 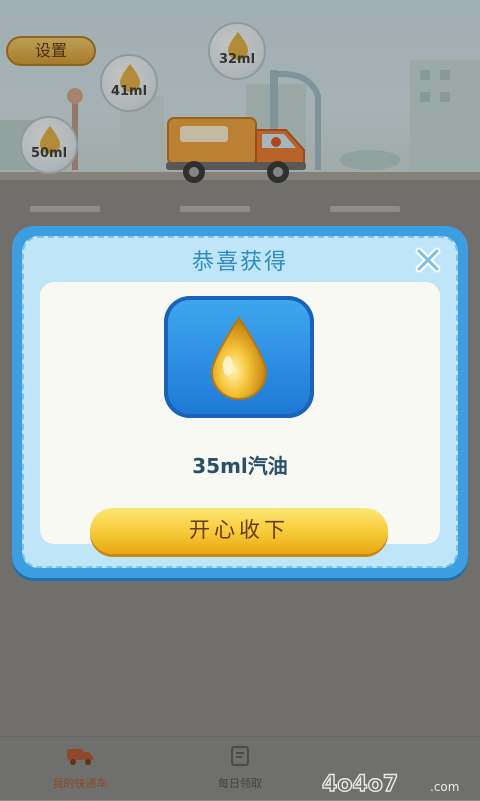 I want to click on accept-reward-button: 开心收下, so click(x=239, y=531).